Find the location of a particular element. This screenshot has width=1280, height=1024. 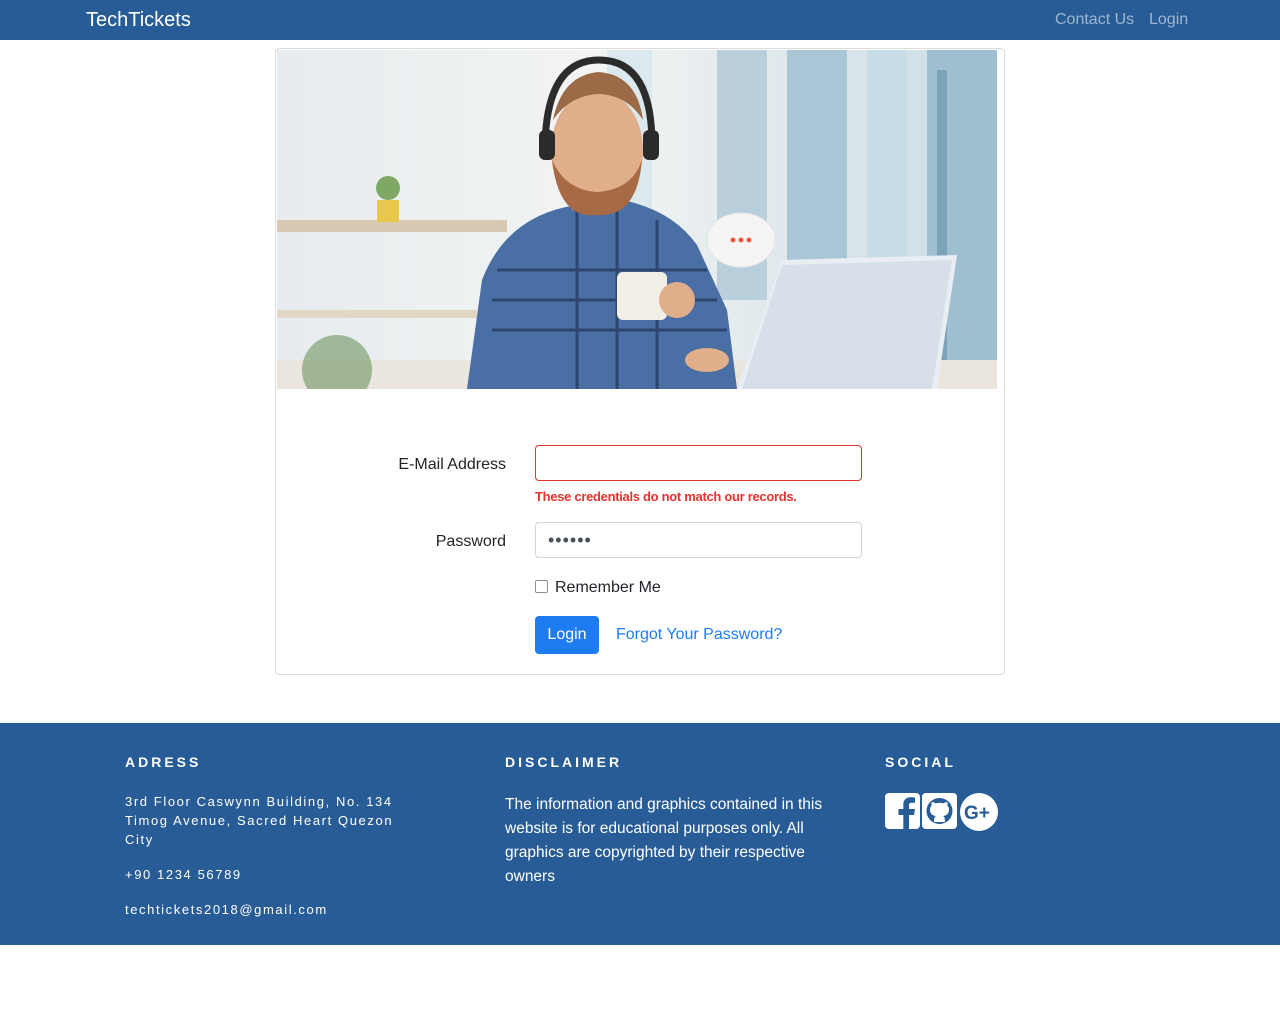

svg-text: G+ is located at coordinates (977, 813).